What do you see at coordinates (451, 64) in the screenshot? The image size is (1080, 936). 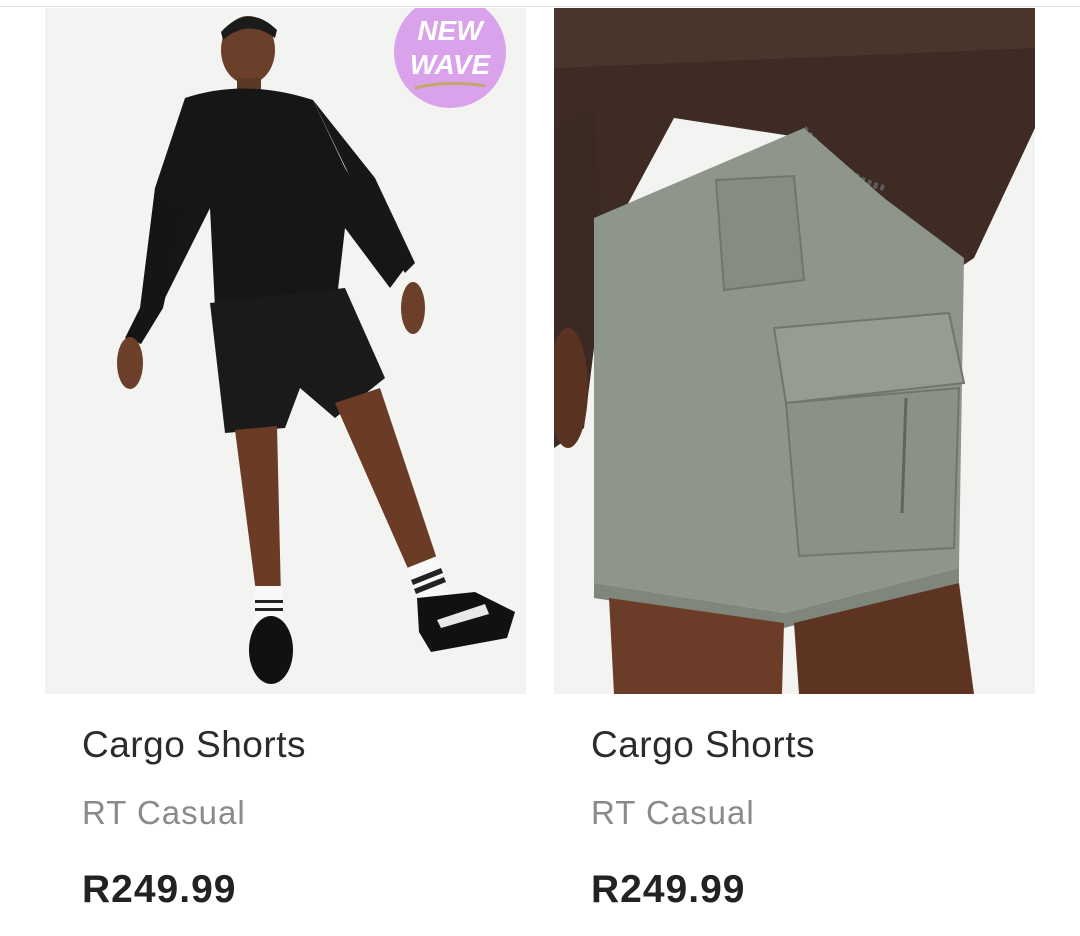 I see `badge-line2: WAVE` at bounding box center [451, 64].